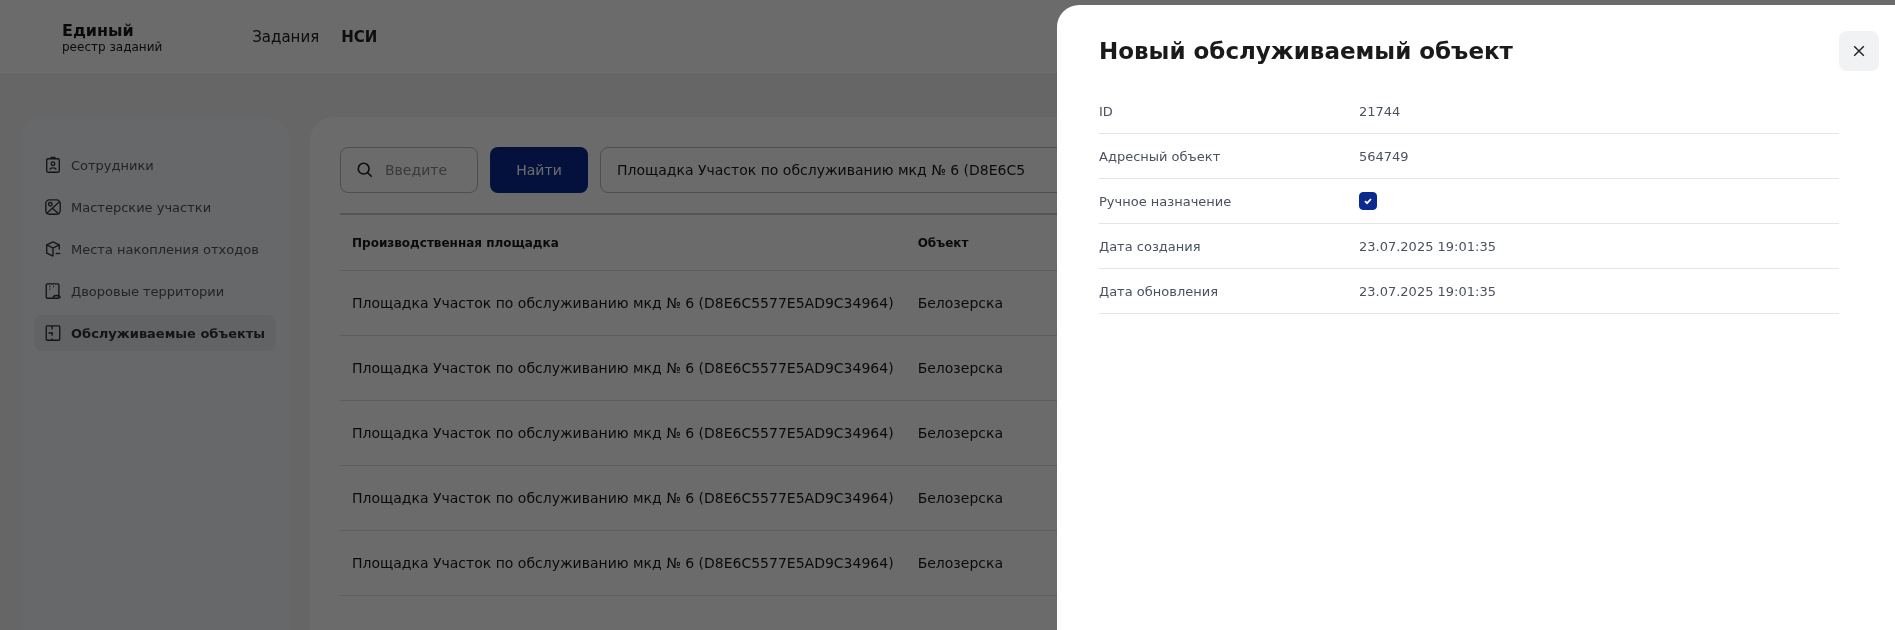 Image resolution: width=1895 pixels, height=630 pixels. Describe the element at coordinates (539, 170) in the screenshot. I see `find-button: Найти` at that location.